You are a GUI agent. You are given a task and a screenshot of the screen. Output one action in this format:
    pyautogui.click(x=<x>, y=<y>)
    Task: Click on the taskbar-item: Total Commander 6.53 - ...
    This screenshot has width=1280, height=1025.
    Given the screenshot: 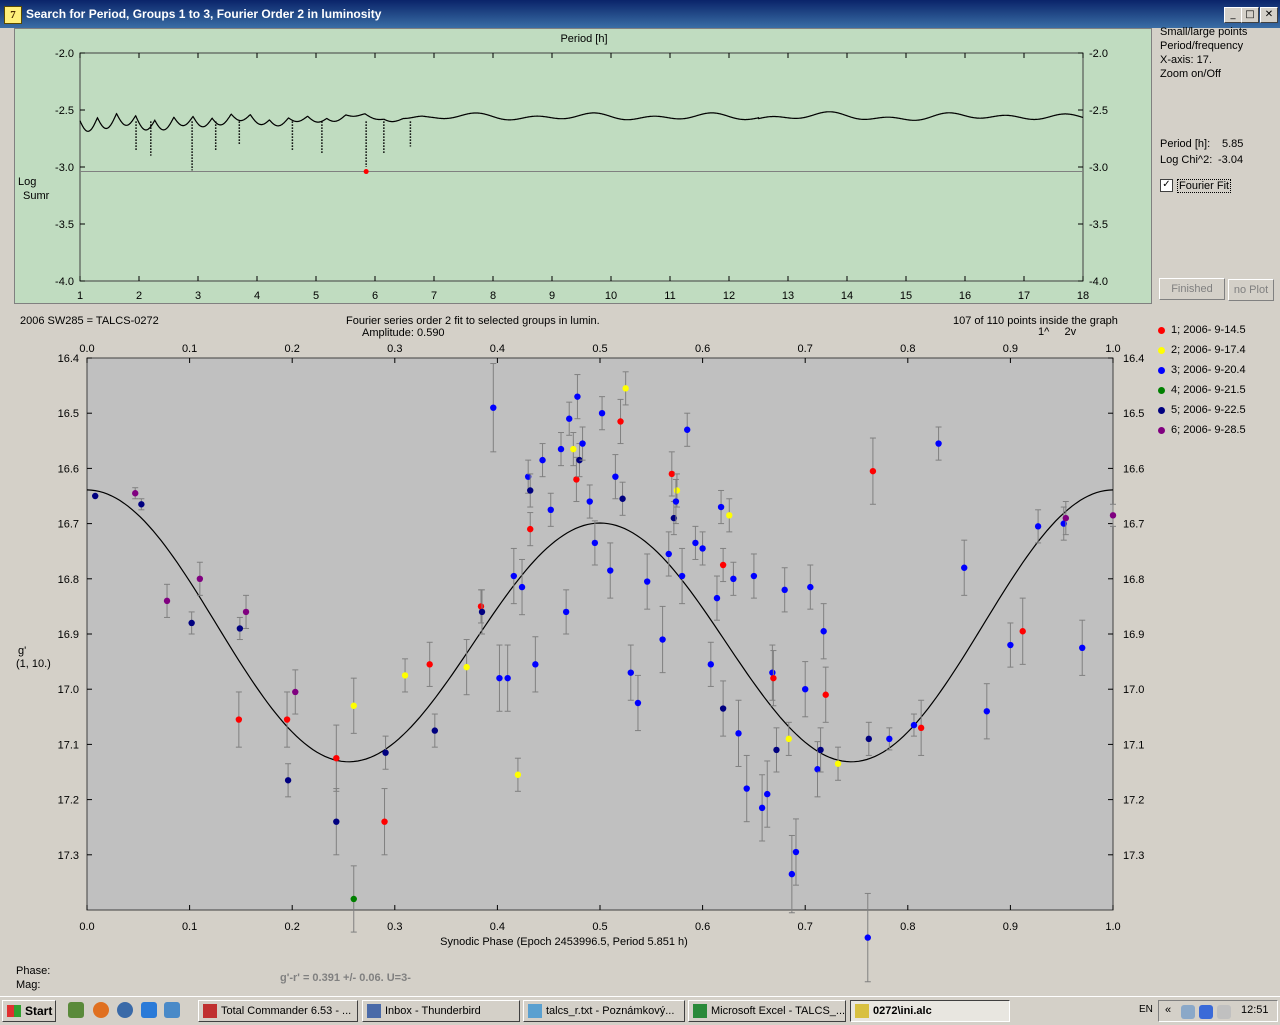 What is the action you would take?
    pyautogui.click(x=278, y=1011)
    